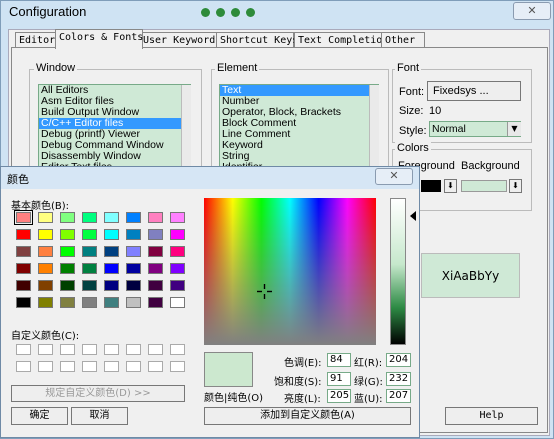  Describe the element at coordinates (39, 416) in the screenshot. I see `ok-button: 确定` at that location.